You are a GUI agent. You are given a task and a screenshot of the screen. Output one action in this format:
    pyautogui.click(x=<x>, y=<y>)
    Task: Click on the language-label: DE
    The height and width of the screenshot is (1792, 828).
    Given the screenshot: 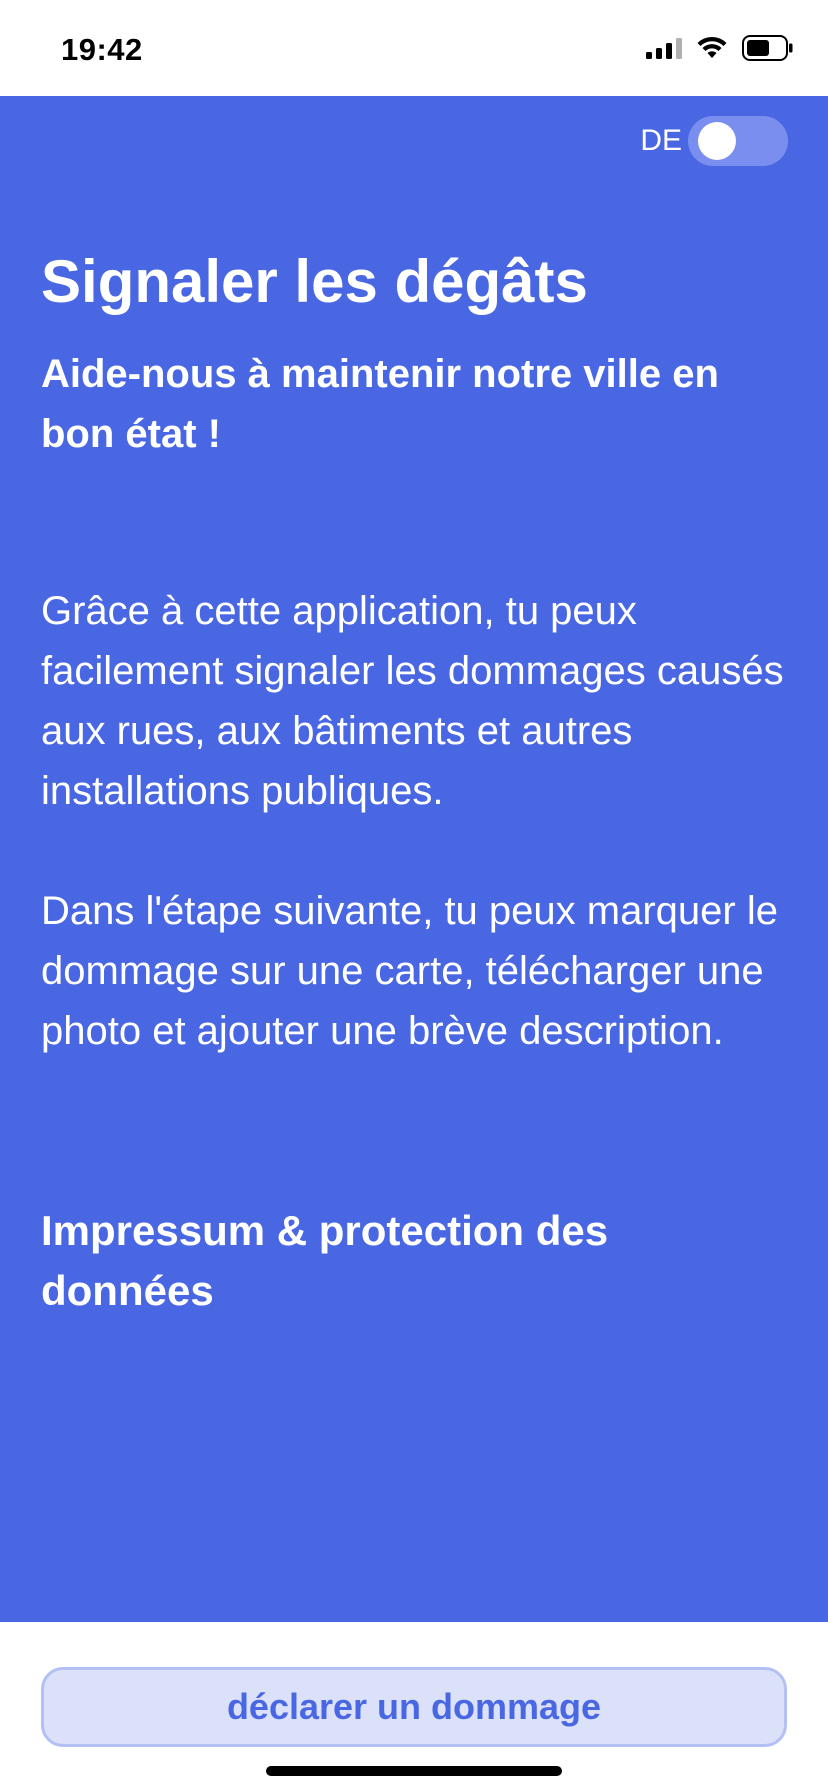 What is the action you would take?
    pyautogui.click(x=661, y=140)
    